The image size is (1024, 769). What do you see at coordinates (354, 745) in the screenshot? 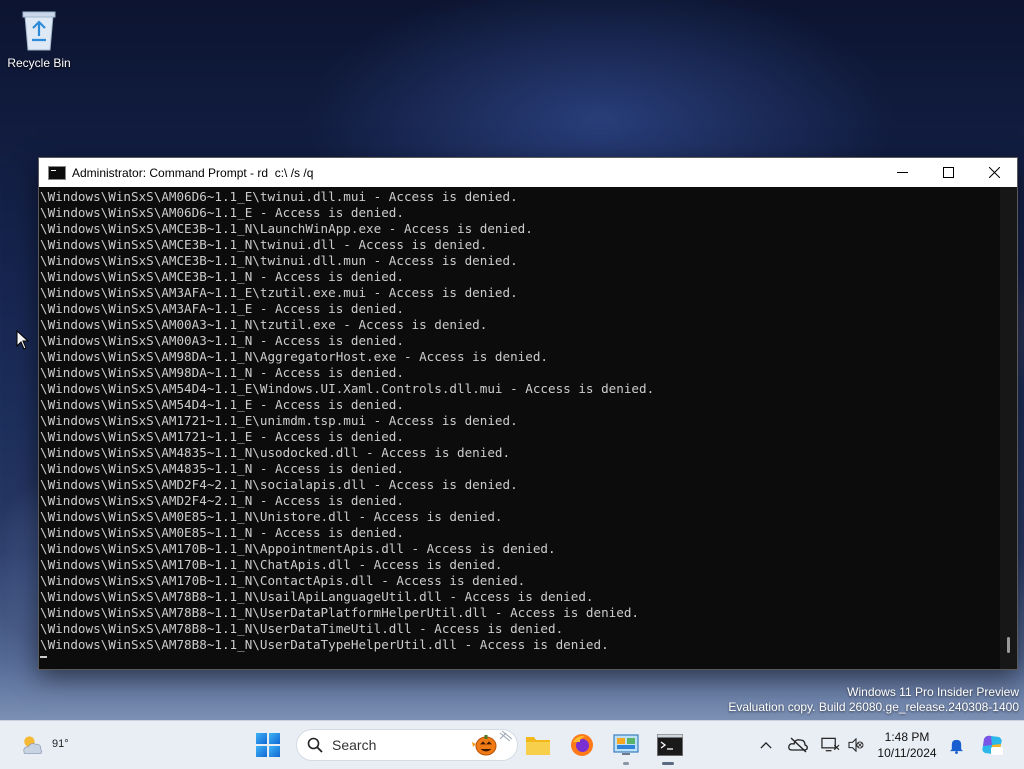
I see `search-placeholder: Search` at bounding box center [354, 745].